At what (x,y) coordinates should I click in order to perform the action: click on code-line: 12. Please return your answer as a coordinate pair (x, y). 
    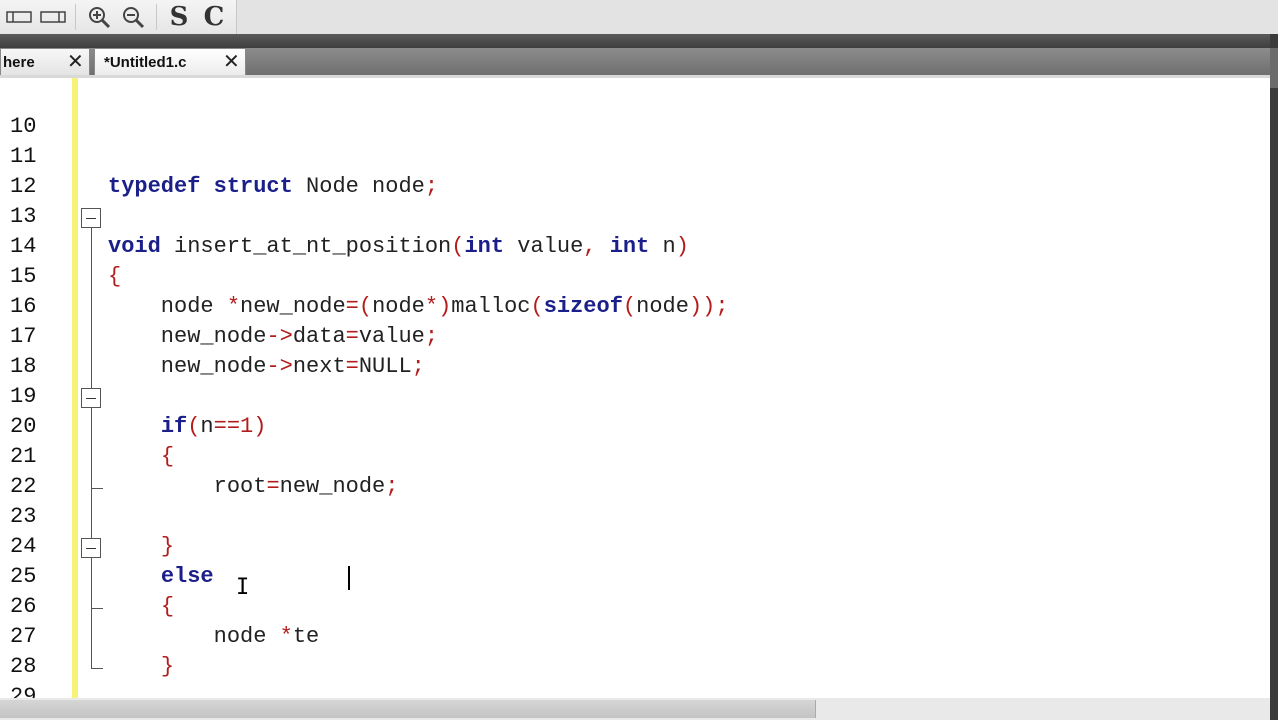
    Looking at the image, I should click on (635, 170).